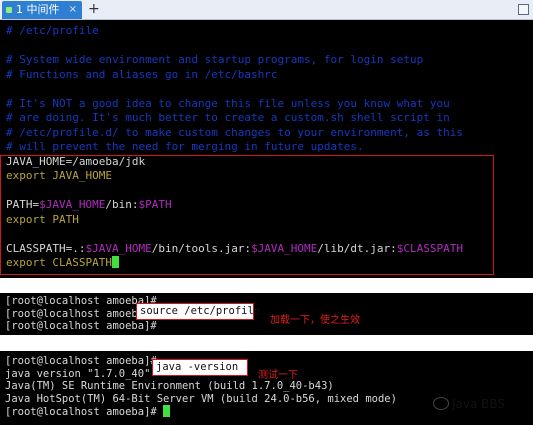 Image resolution: width=533 pixels, height=425 pixels. What do you see at coordinates (315, 320) in the screenshot?
I see `annotation-load: 加载一下，使之生效` at bounding box center [315, 320].